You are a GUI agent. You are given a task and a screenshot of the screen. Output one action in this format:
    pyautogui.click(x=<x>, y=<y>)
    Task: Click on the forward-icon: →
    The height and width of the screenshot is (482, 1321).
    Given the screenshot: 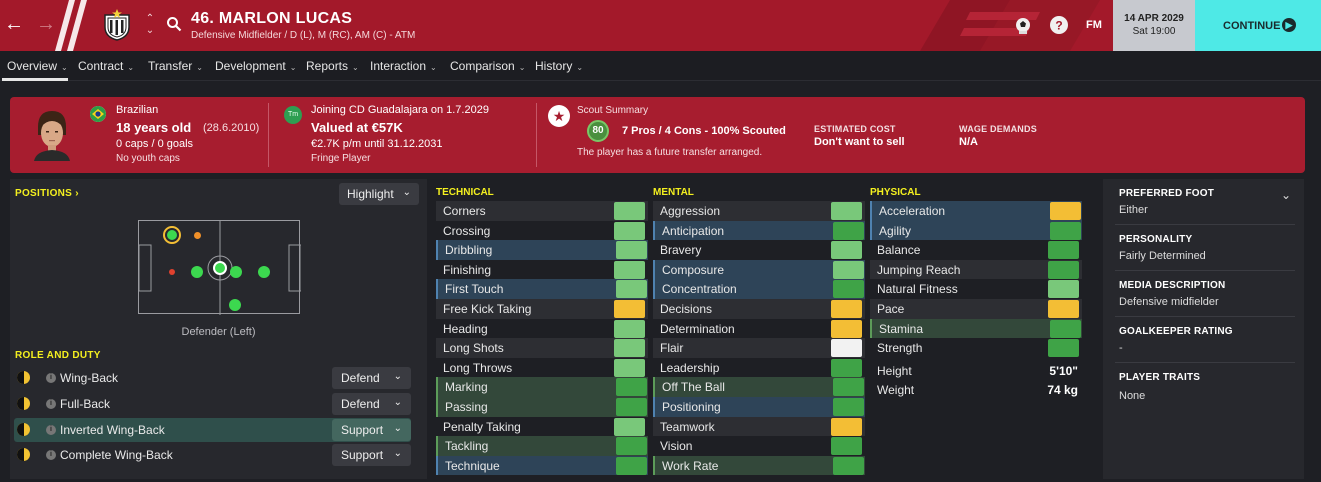 What is the action you would take?
    pyautogui.click(x=46, y=24)
    